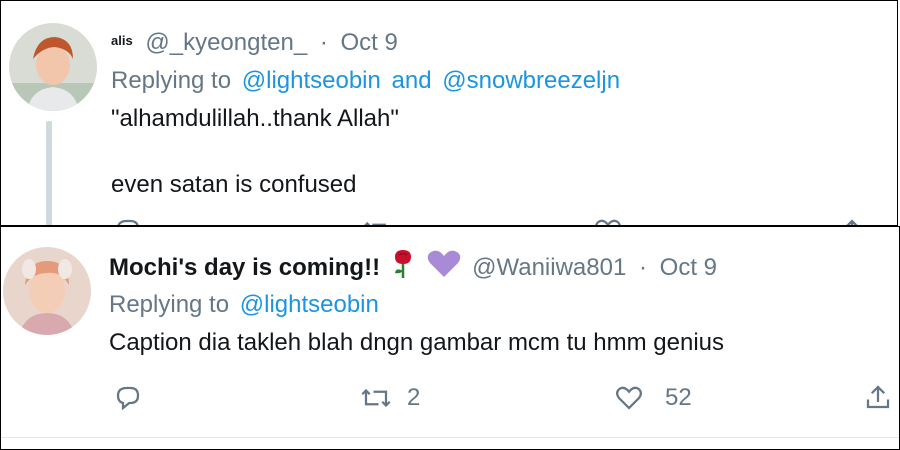 This screenshot has width=900, height=450. What do you see at coordinates (414, 397) in the screenshot?
I see `retweet-count: 2` at bounding box center [414, 397].